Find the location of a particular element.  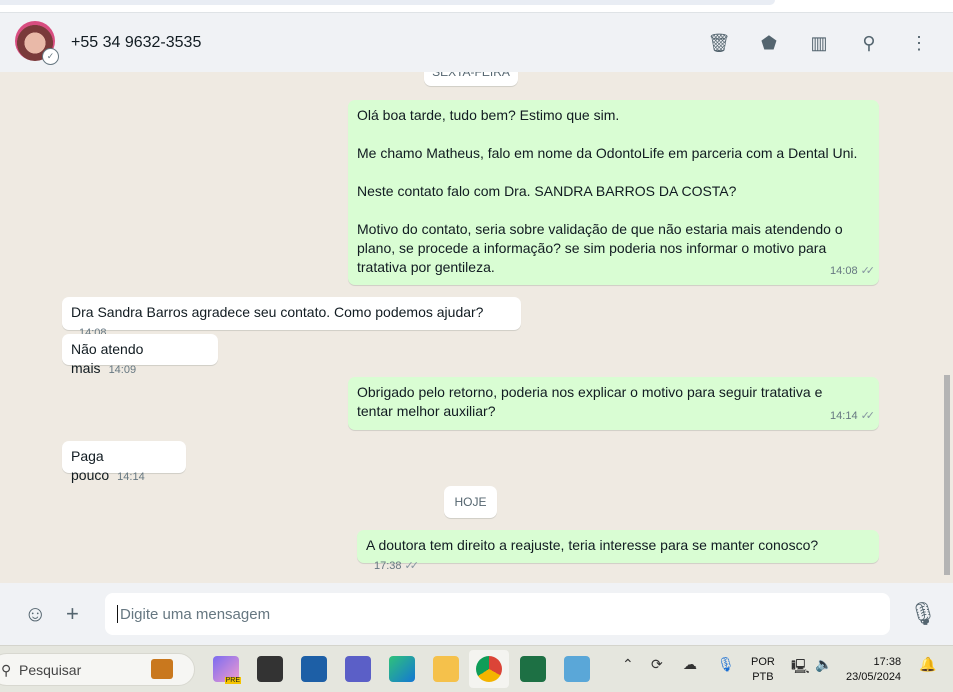

pre-badge: PRE is located at coordinates (232, 680).